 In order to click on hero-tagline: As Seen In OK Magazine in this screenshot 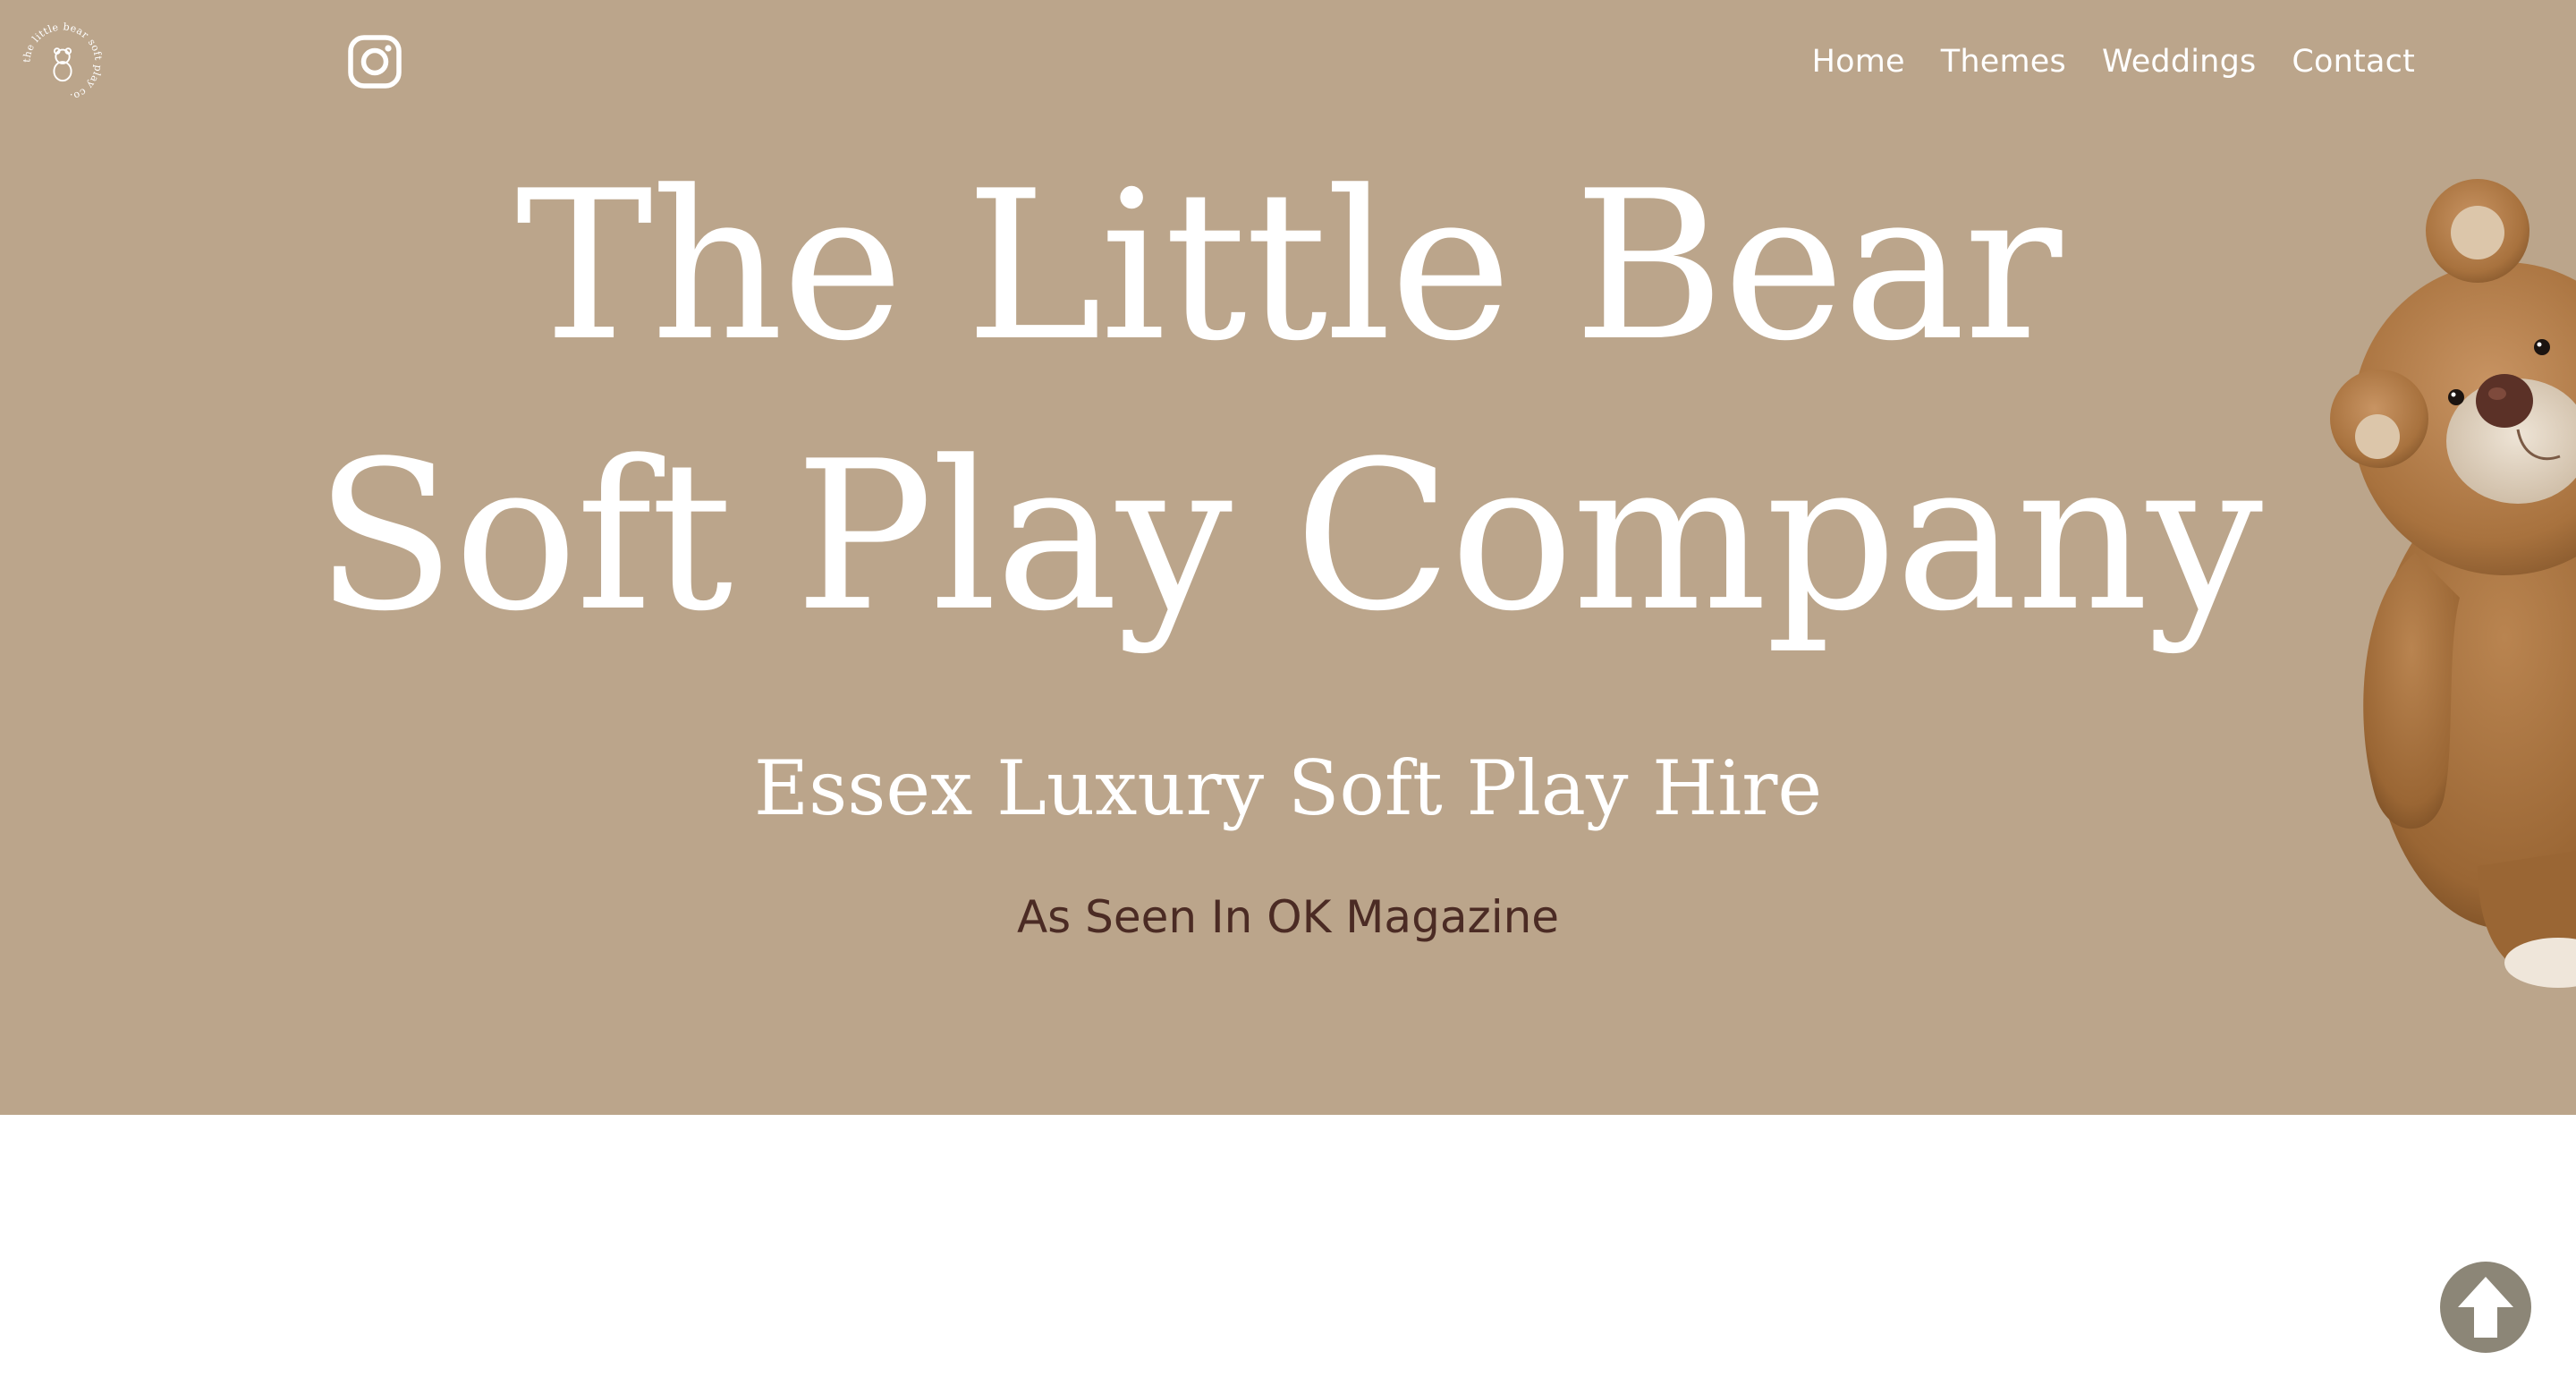, I will do `click(1288, 917)`.